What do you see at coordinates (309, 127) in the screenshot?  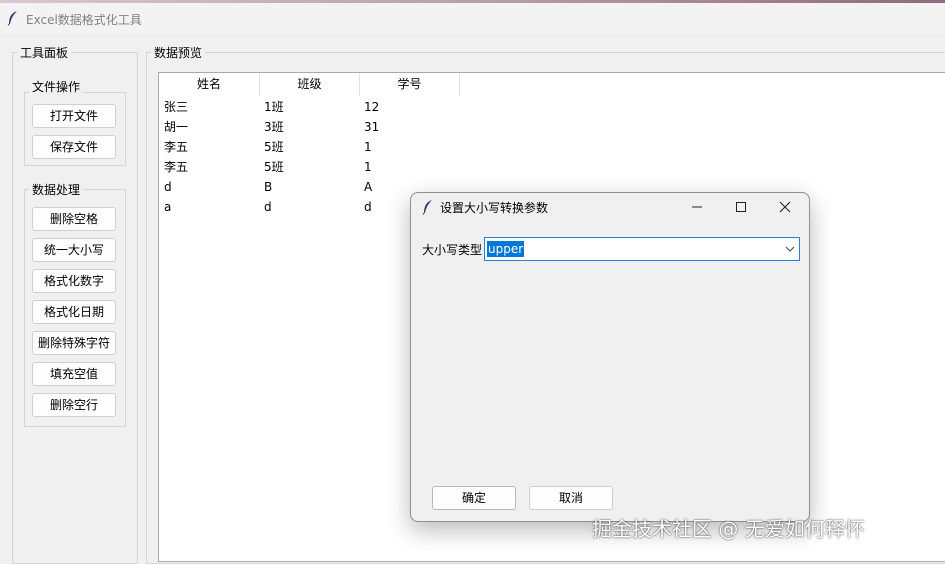 I see `table-row: 胡一 3班 31` at bounding box center [309, 127].